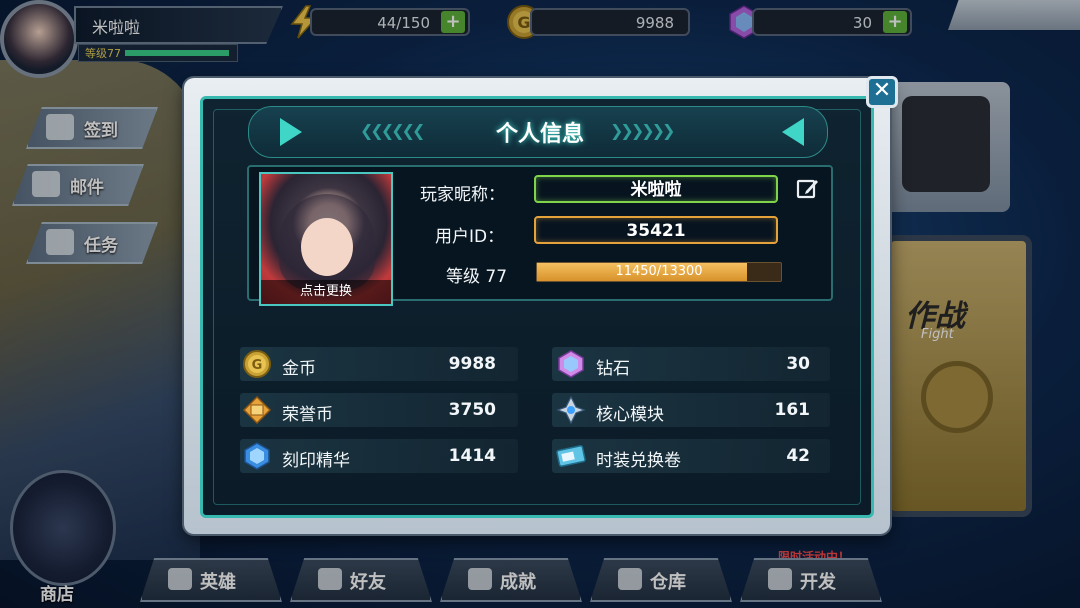  What do you see at coordinates (638, 461) in the screenshot?
I see `currency-name: 时装兑换卷` at bounding box center [638, 461].